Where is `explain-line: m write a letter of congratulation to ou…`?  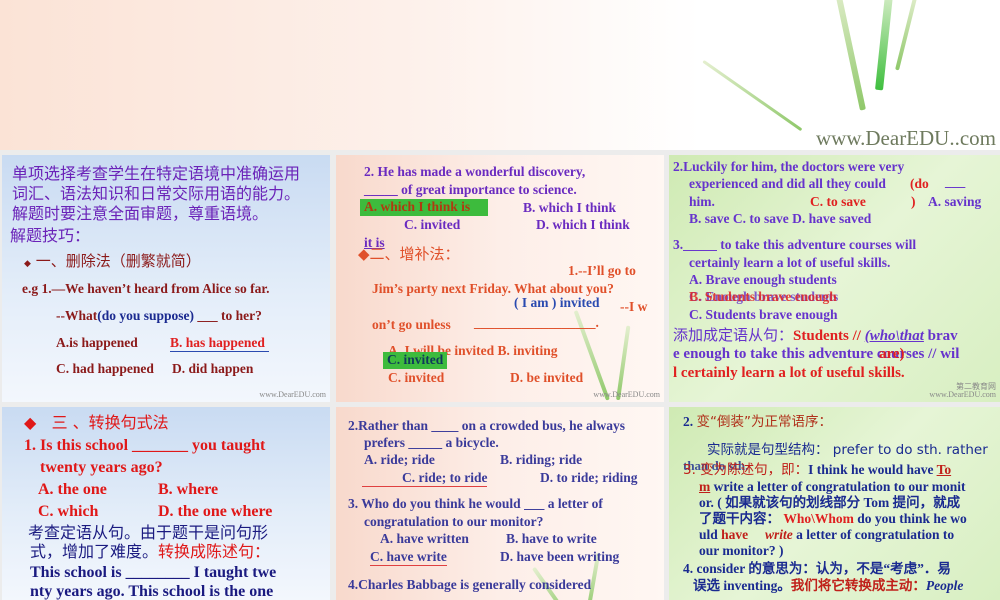
explain-line: m write a letter of congratulation to ou… is located at coordinates (832, 487).